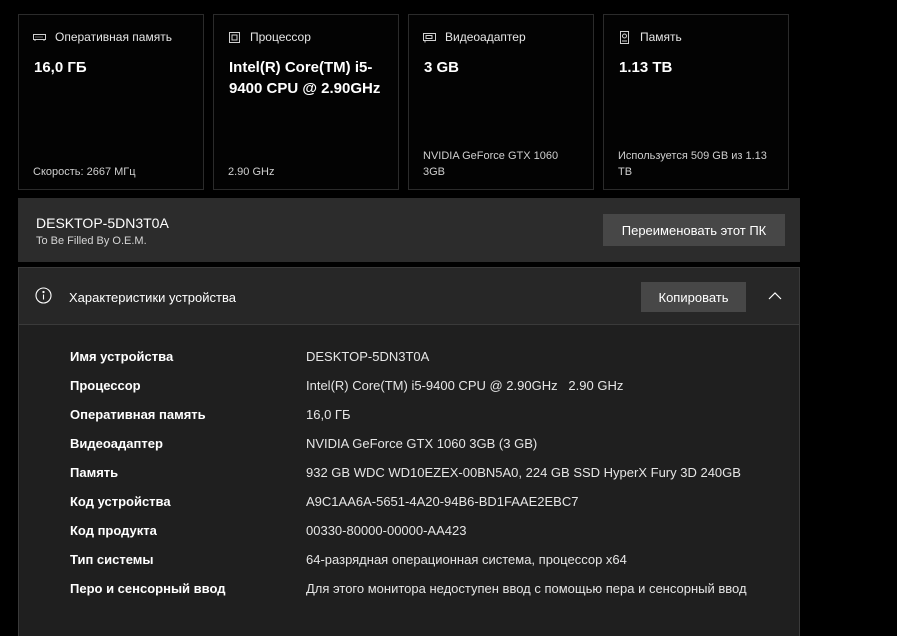 Image resolution: width=897 pixels, height=636 pixels. I want to click on spec-label: Оперативная память, so click(138, 414).